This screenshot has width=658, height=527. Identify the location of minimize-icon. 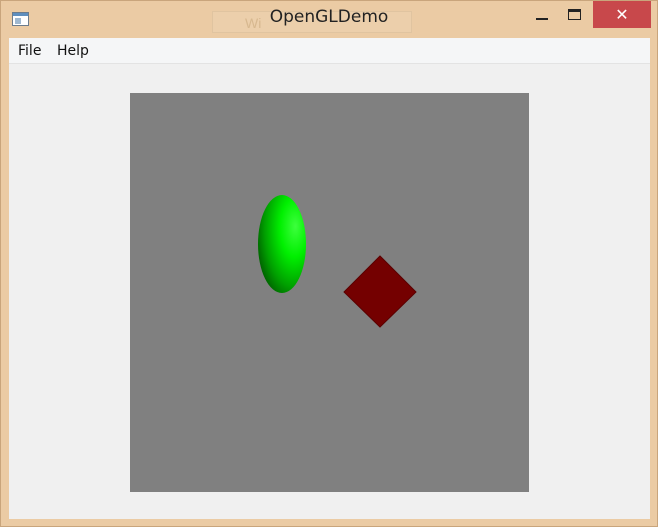
(542, 18).